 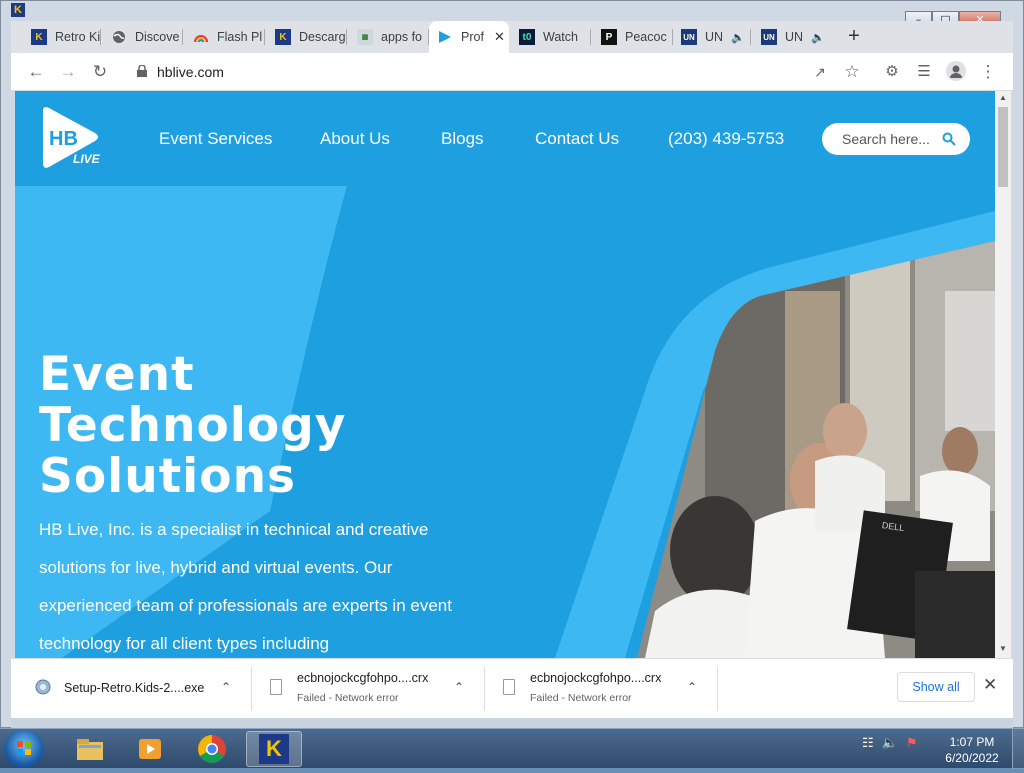 I want to click on media-player-icon, so click(x=150, y=749).